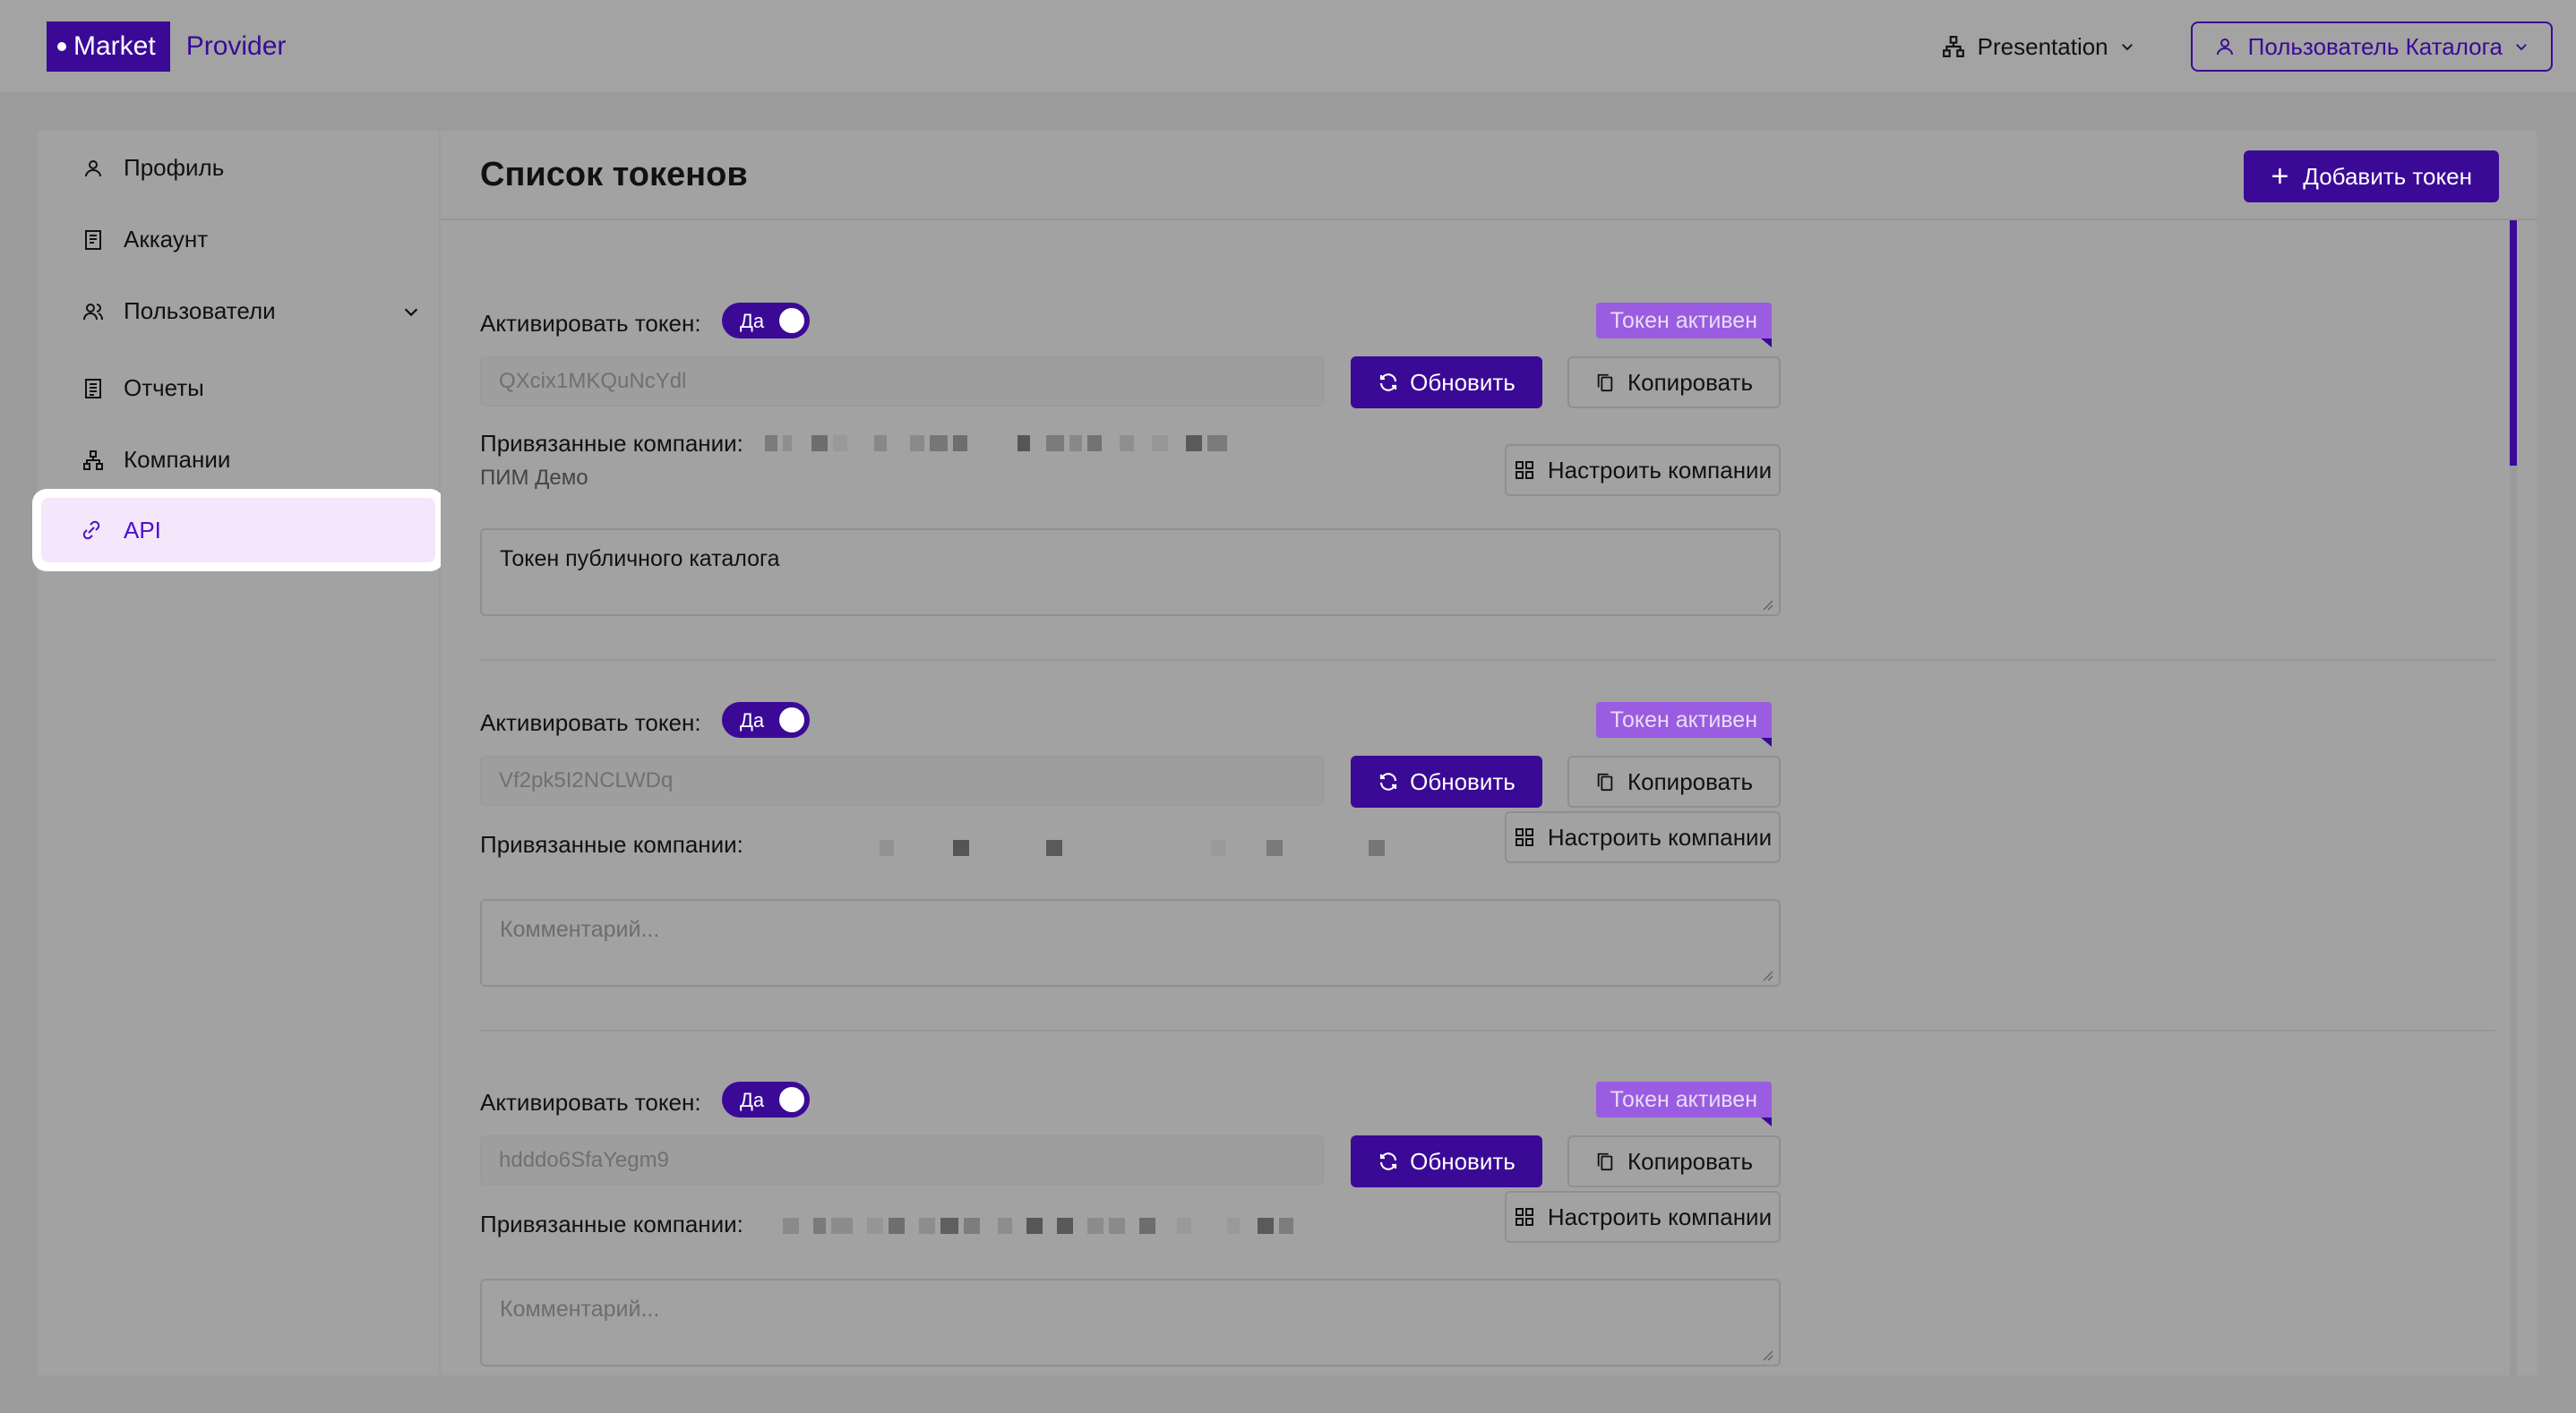 The image size is (2576, 1413). Describe the element at coordinates (1684, 325) in the screenshot. I see `status-badge: Токен активен` at that location.